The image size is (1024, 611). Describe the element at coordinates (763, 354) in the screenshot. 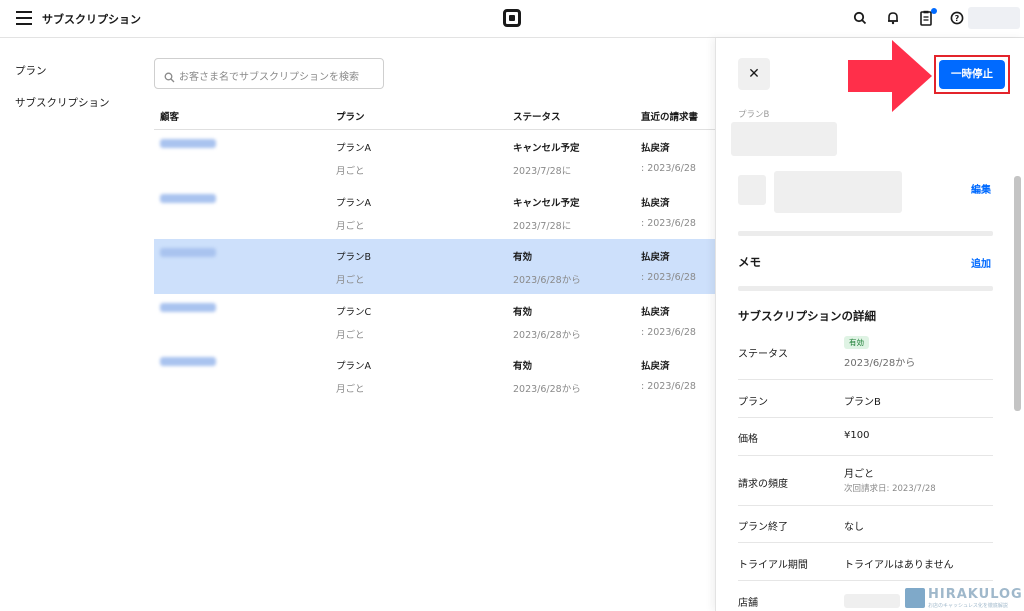

I see `status-label: ステータス` at that location.